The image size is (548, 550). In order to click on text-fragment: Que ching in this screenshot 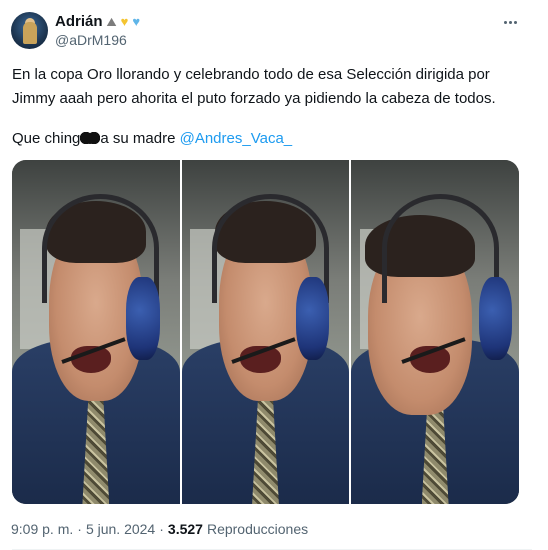, I will do `click(46, 138)`.